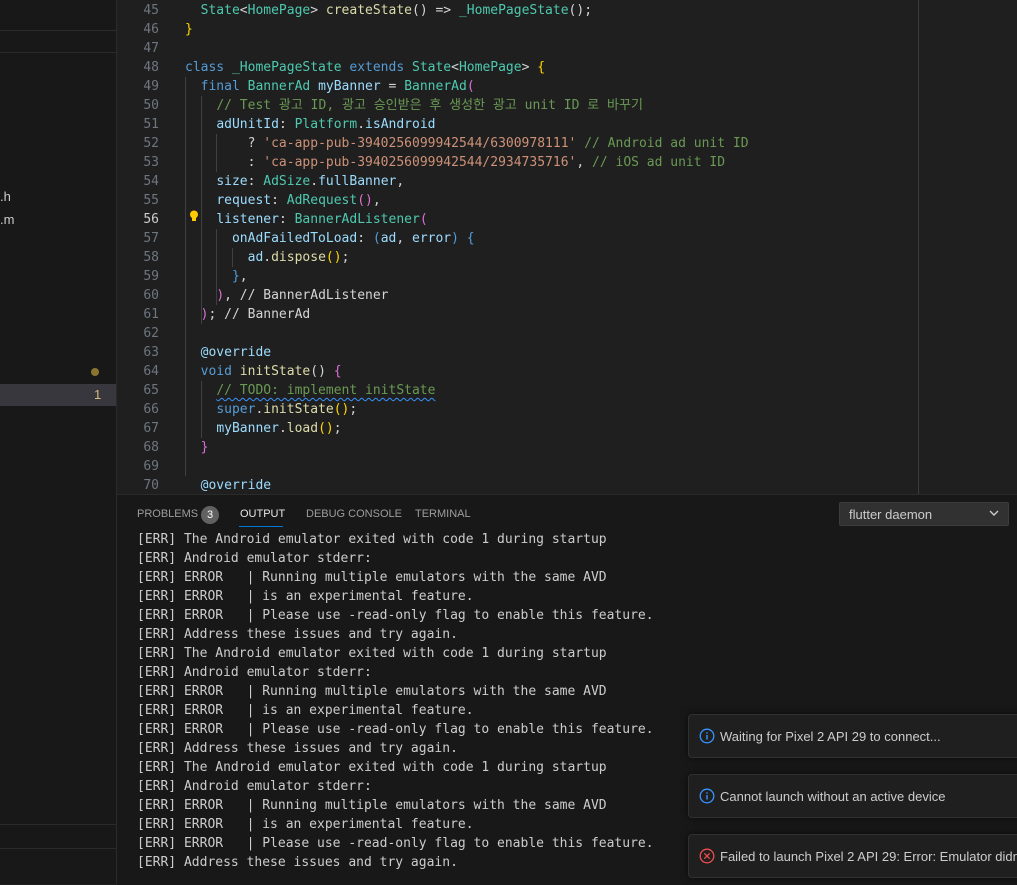 Image resolution: width=1017 pixels, height=885 pixels. I want to click on code-token: ,, so click(232, 295).